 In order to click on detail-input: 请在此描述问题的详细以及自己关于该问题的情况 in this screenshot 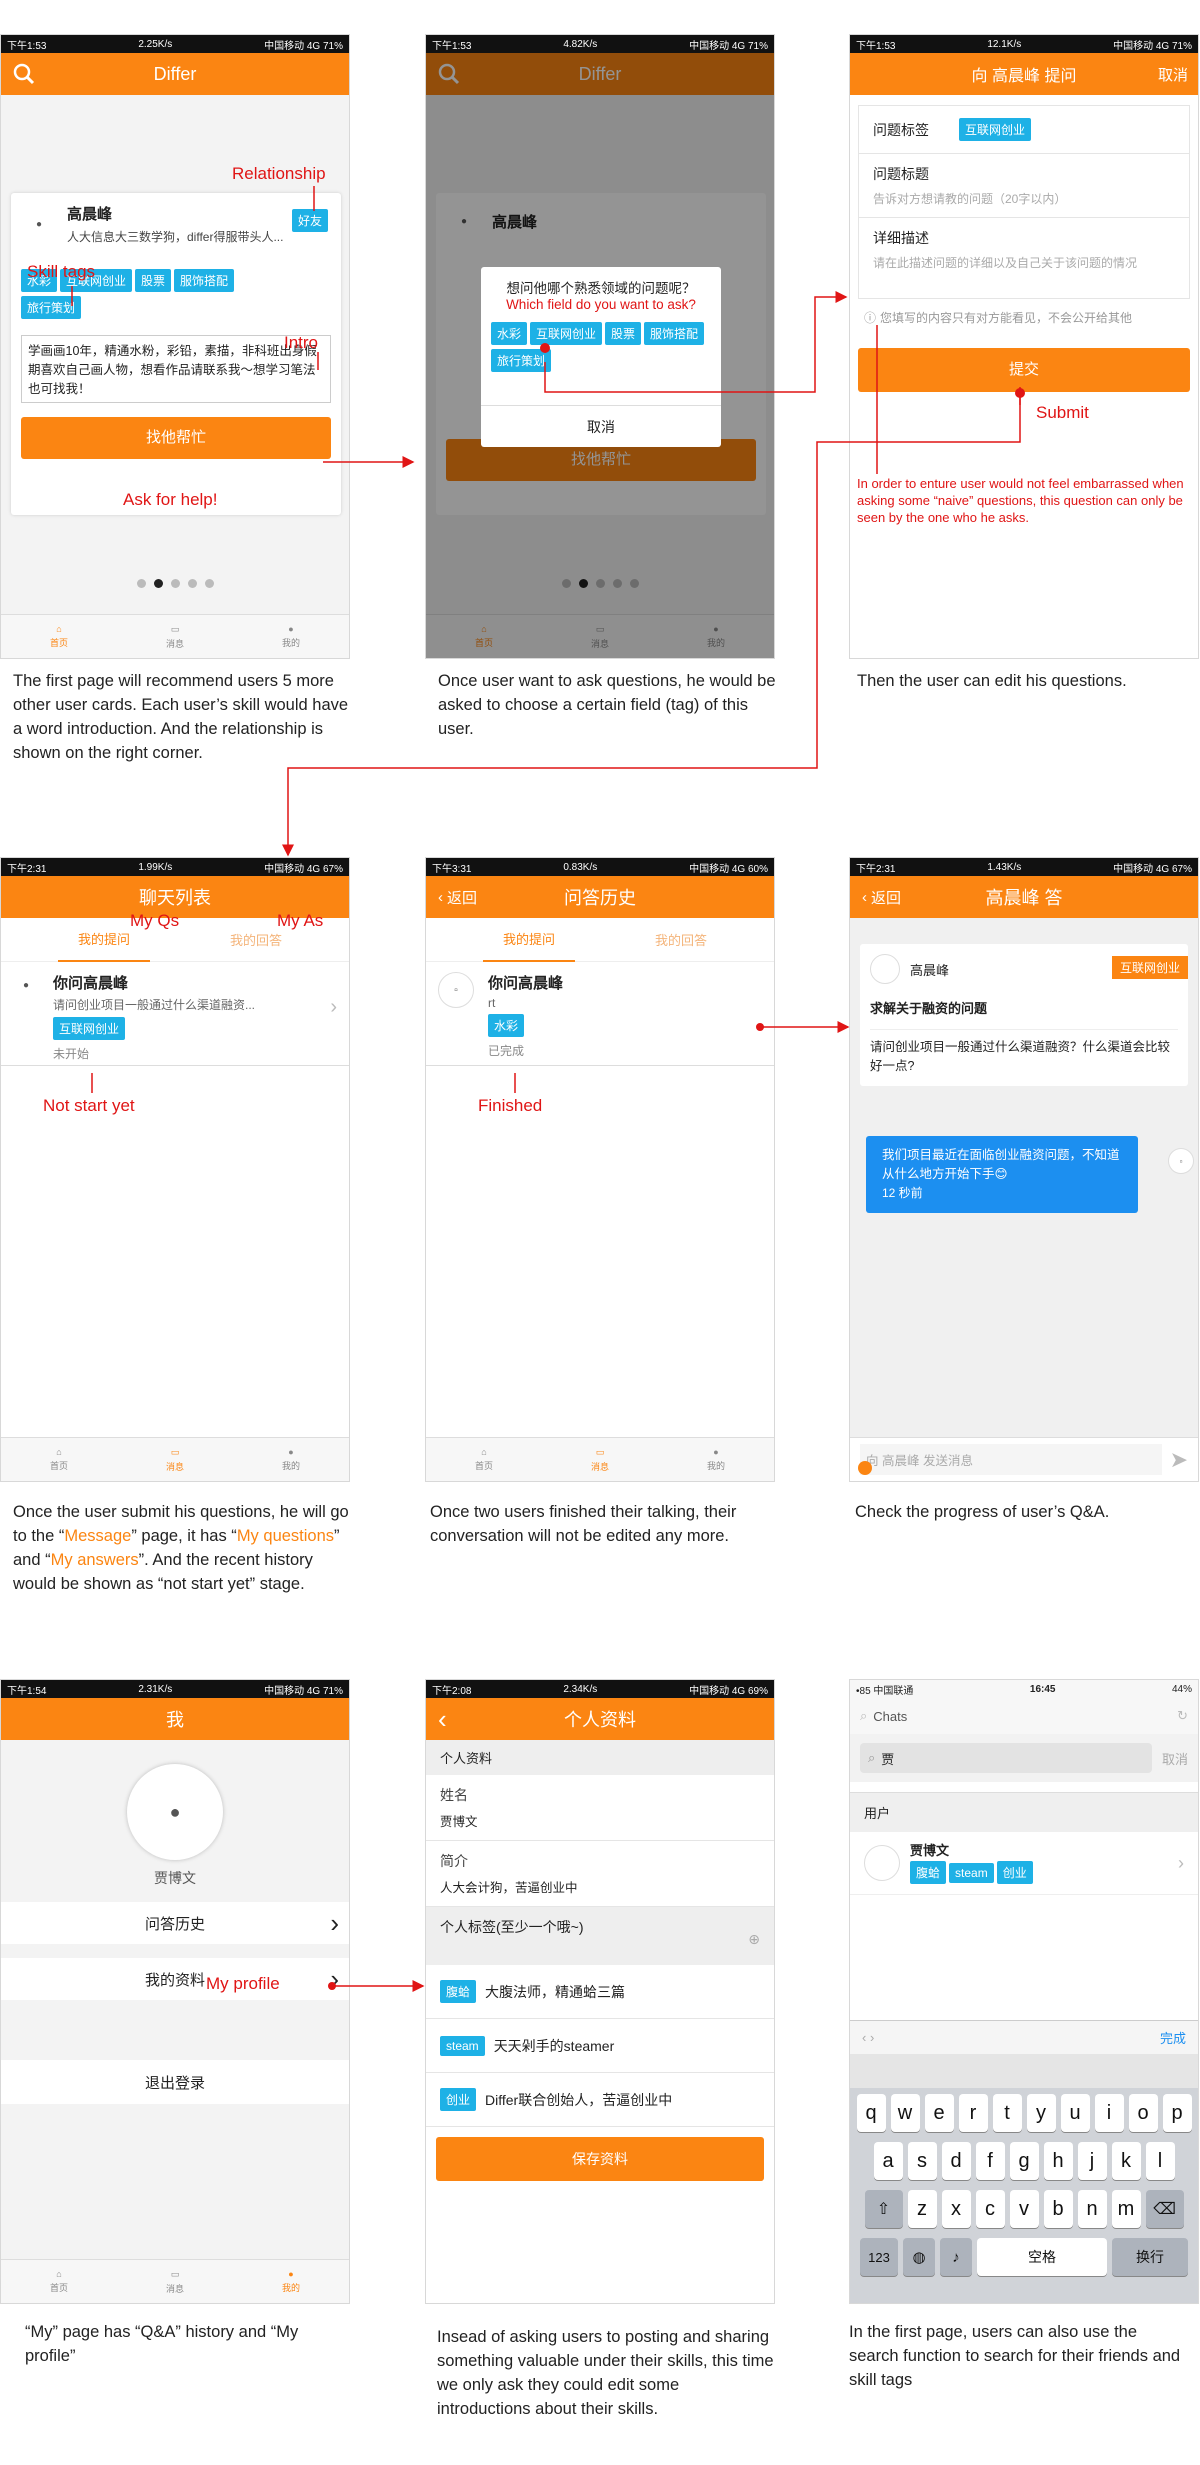, I will do `click(1024, 262)`.